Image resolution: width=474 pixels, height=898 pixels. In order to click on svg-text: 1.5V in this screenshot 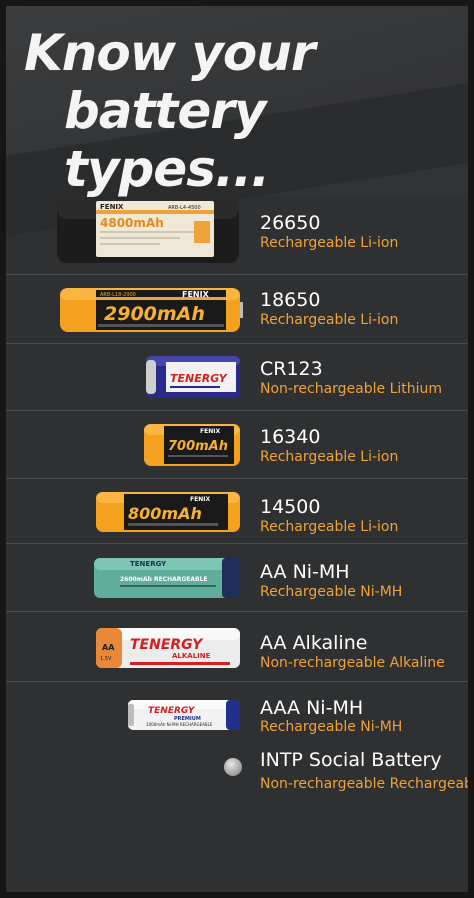, I will do `click(106, 659)`.